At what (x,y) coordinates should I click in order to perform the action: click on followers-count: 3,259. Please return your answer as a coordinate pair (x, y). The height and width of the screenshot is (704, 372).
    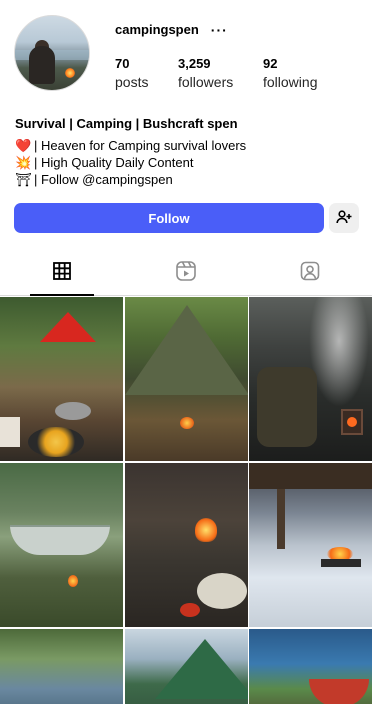
    Looking at the image, I should click on (194, 63).